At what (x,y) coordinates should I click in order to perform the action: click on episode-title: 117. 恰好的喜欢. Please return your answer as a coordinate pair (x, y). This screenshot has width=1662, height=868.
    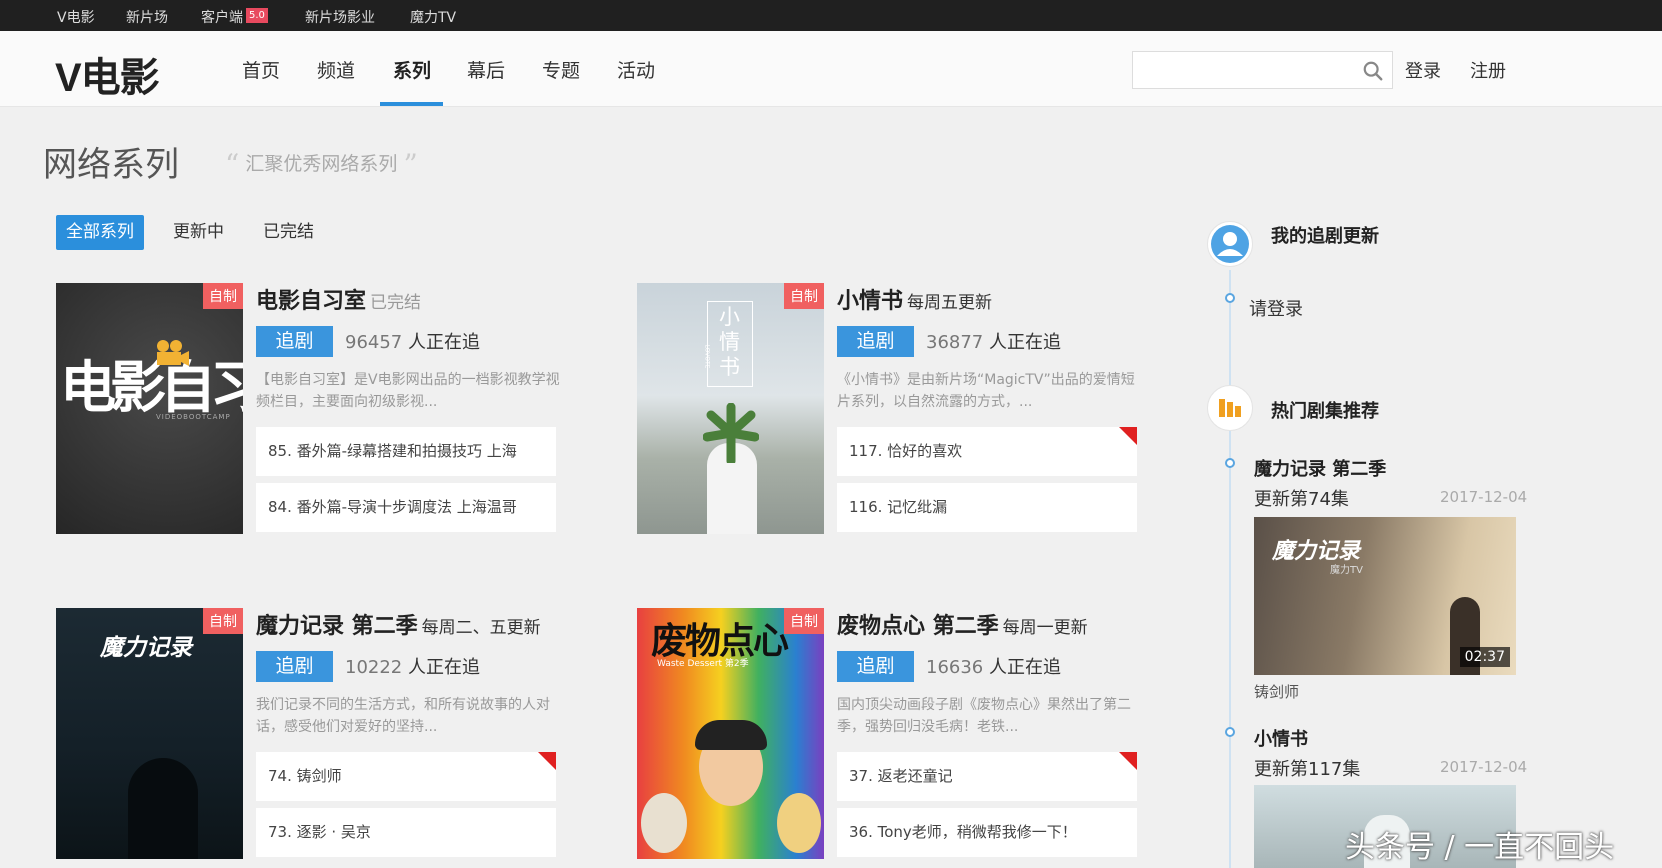
    Looking at the image, I should click on (906, 451).